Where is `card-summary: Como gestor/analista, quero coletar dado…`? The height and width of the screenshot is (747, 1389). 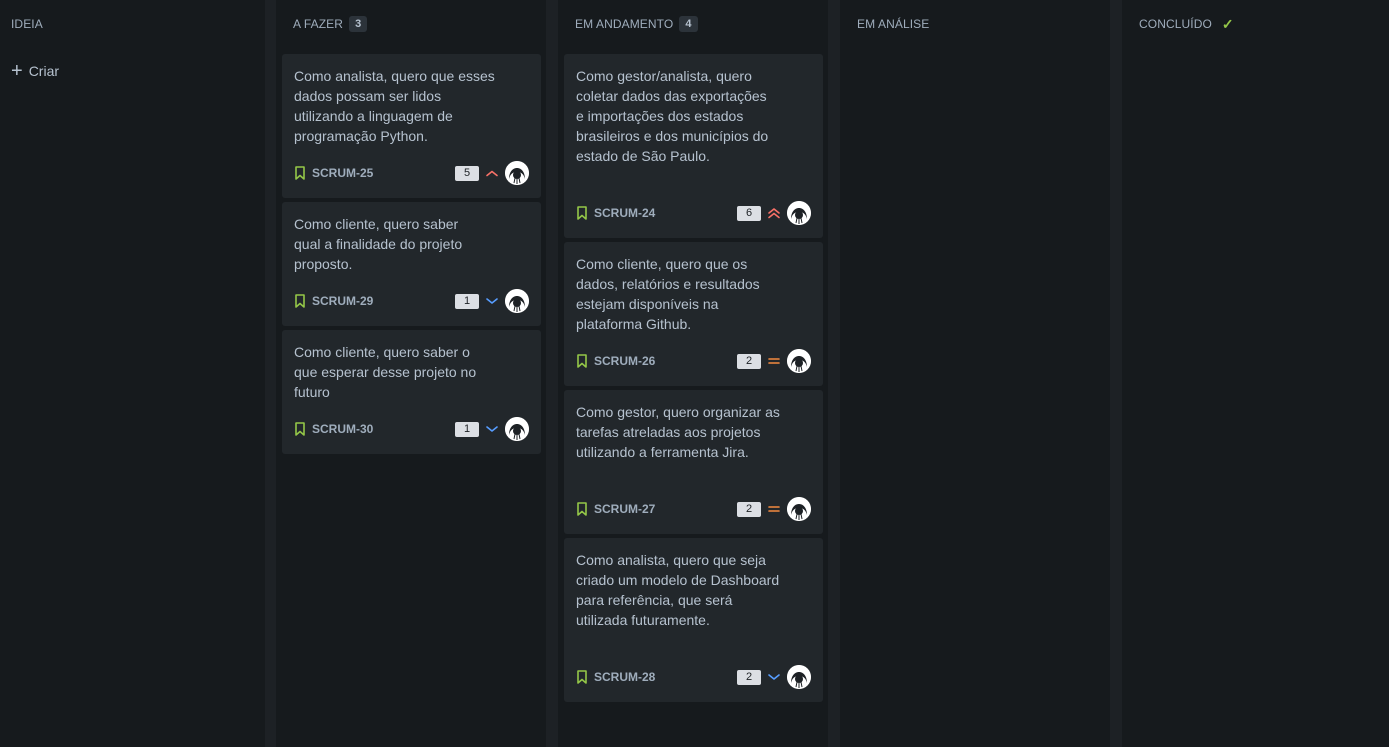 card-summary: Como gestor/analista, quero coletar dado… is located at coordinates (672, 116).